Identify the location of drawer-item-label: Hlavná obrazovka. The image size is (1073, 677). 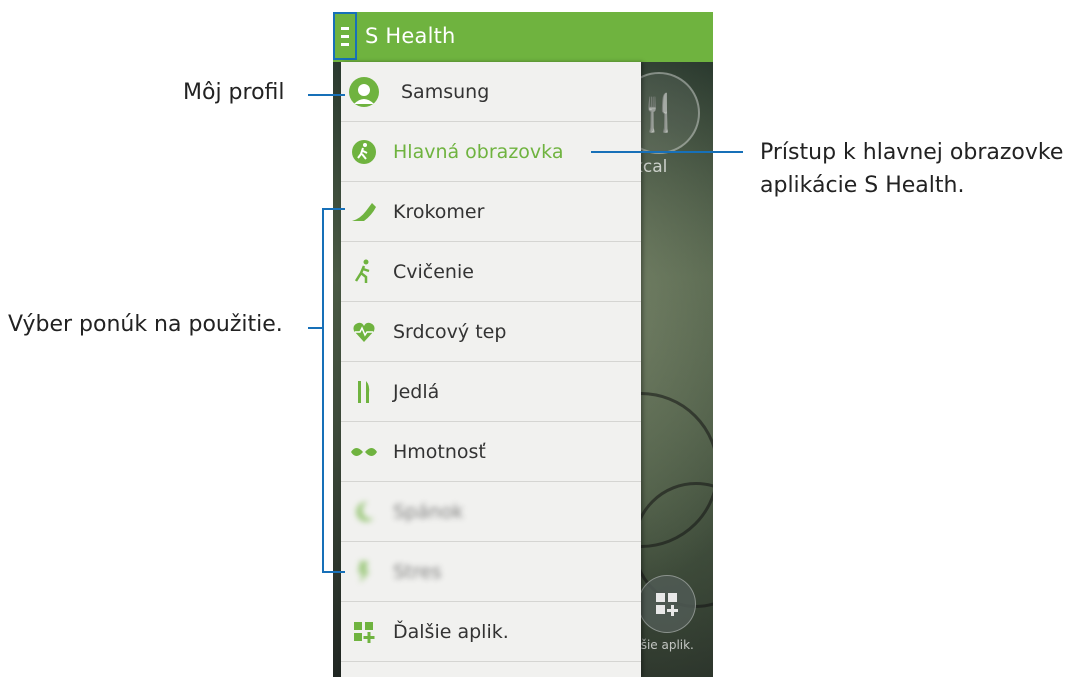
(478, 152).